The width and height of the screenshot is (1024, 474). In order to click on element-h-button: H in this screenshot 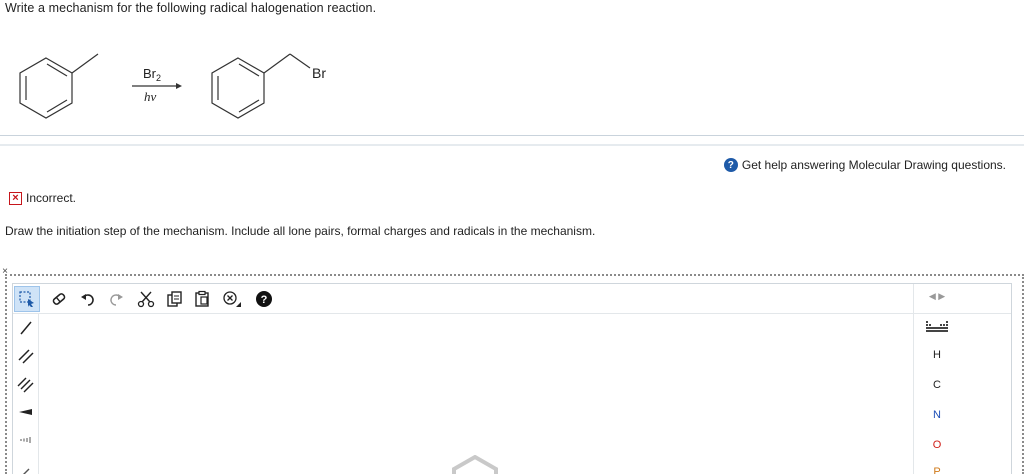, I will do `click(937, 355)`.